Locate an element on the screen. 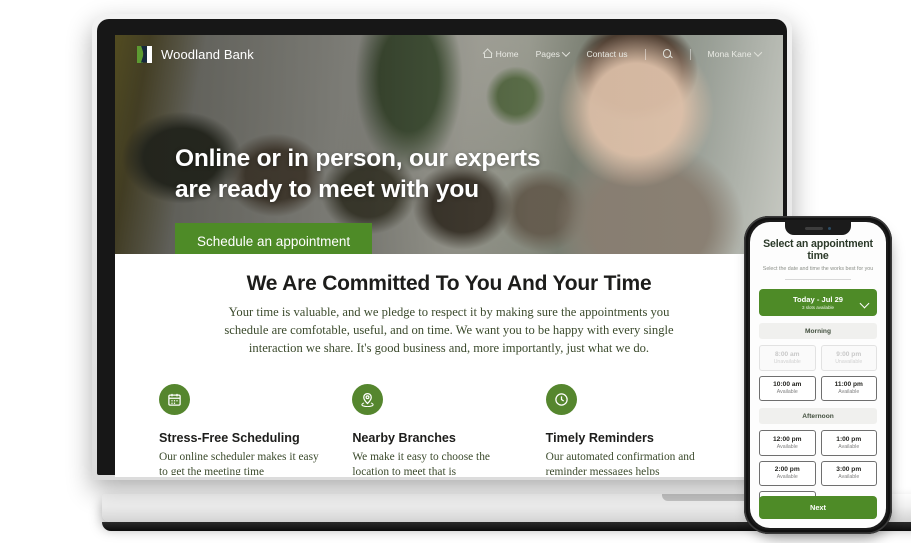  location-pin-icon is located at coordinates (368, 399).